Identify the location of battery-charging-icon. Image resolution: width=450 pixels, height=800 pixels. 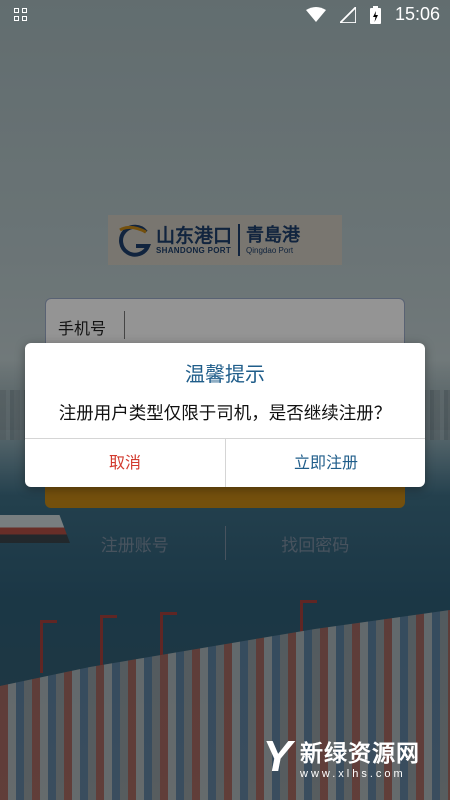
(375, 14).